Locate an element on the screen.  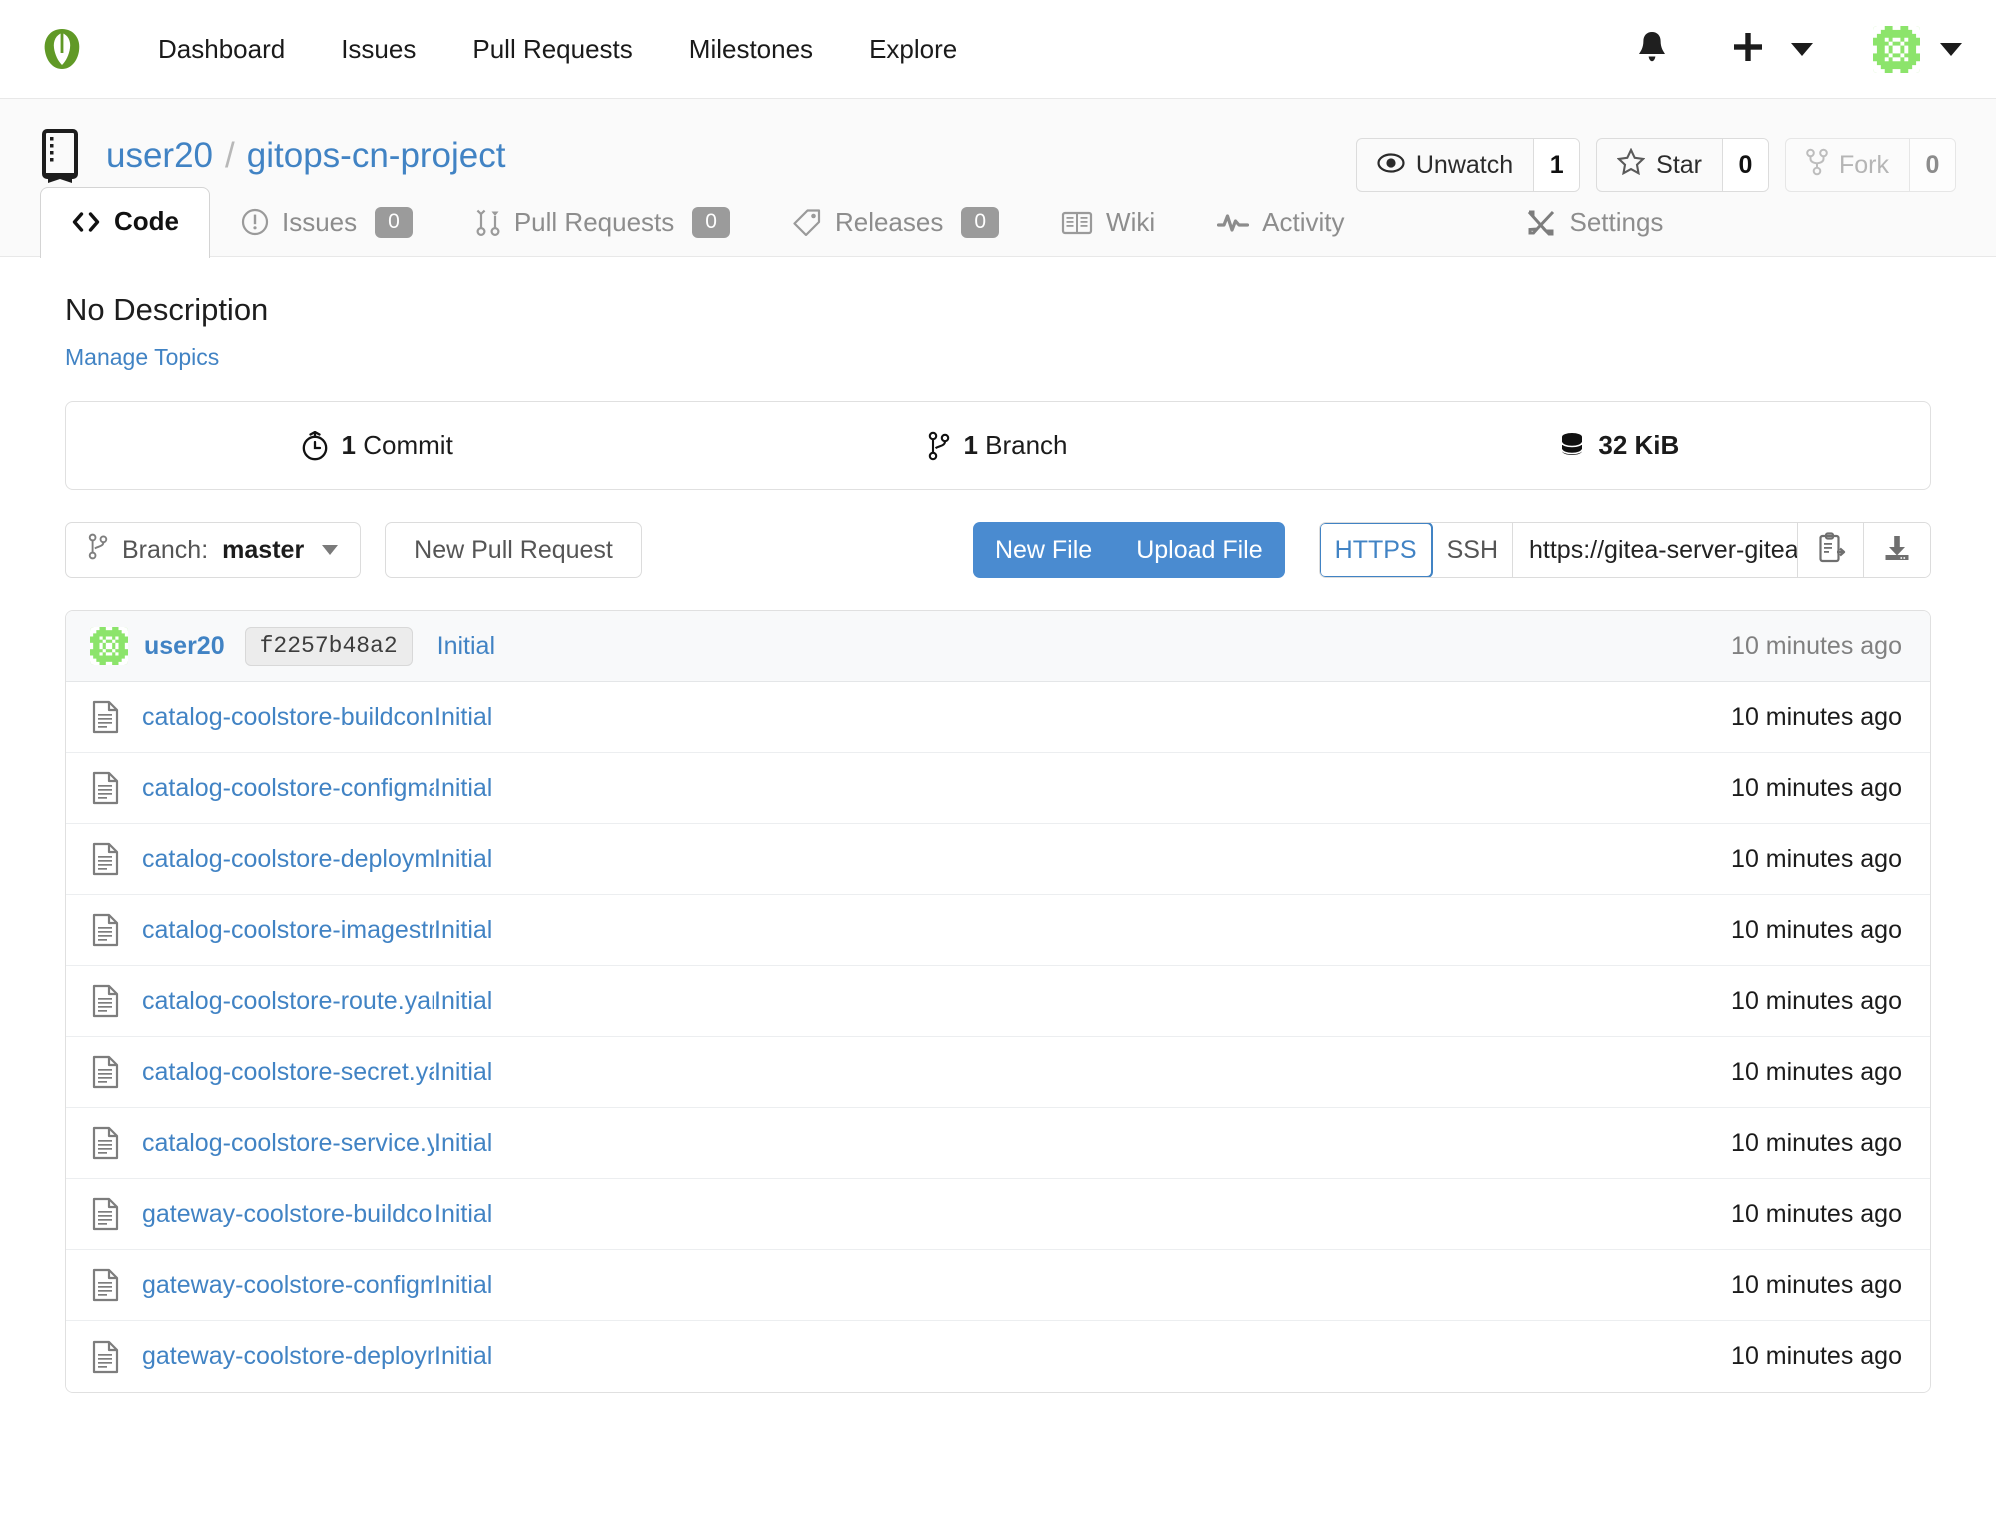
tab-pull-requests: Pull Requests 0 is located at coordinates (602, 222).